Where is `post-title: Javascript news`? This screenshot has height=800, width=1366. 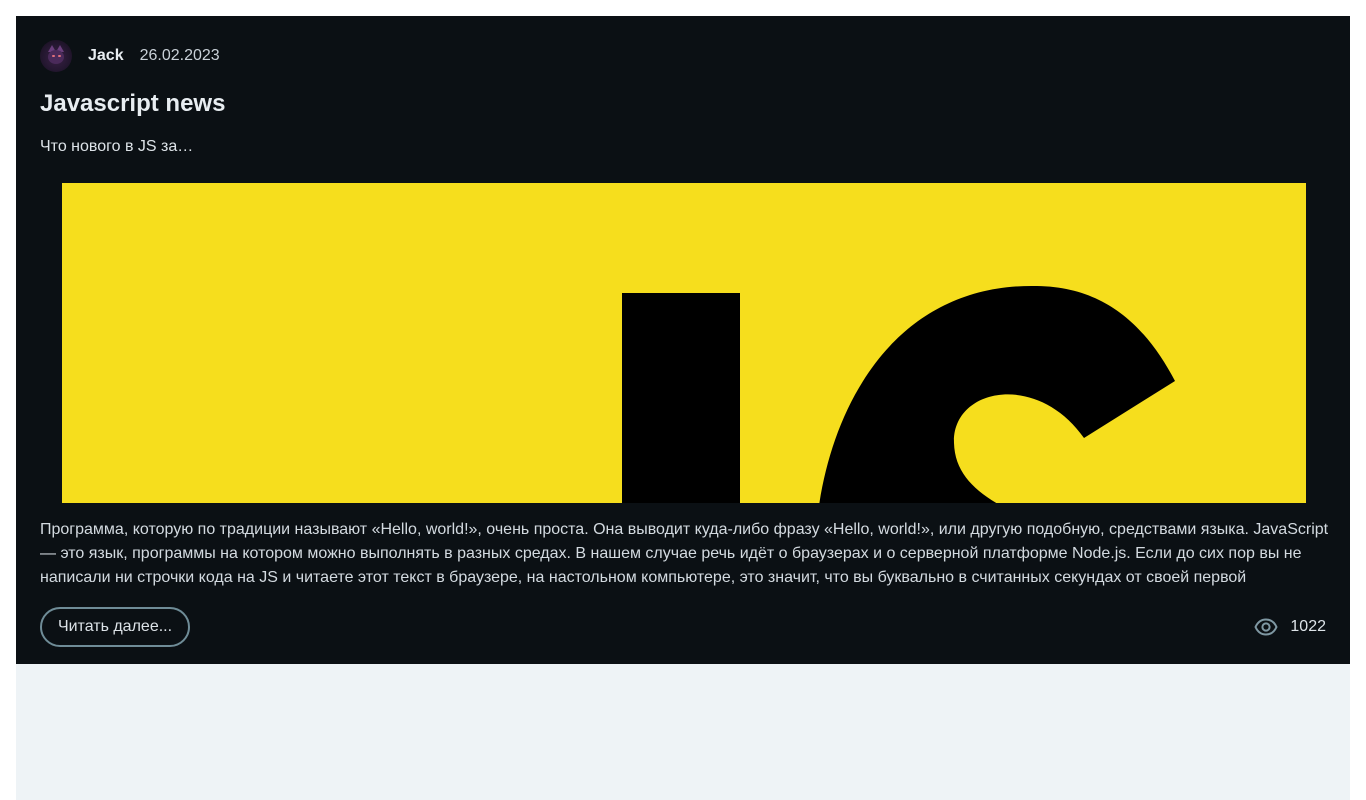
post-title: Javascript news is located at coordinates (132, 104).